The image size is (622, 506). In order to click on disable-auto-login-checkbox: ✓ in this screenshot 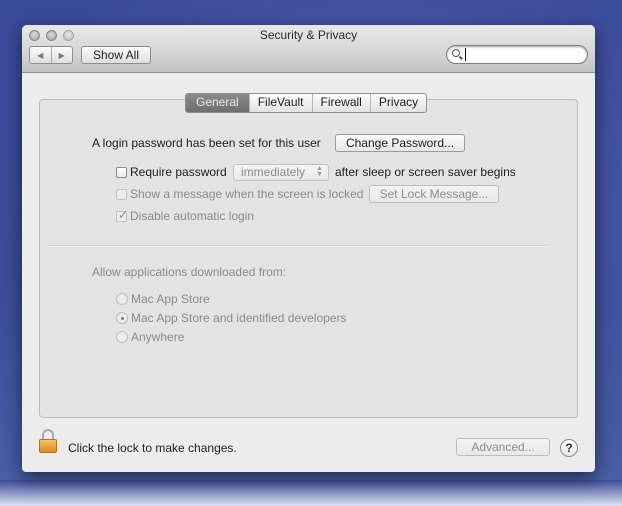, I will do `click(122, 215)`.